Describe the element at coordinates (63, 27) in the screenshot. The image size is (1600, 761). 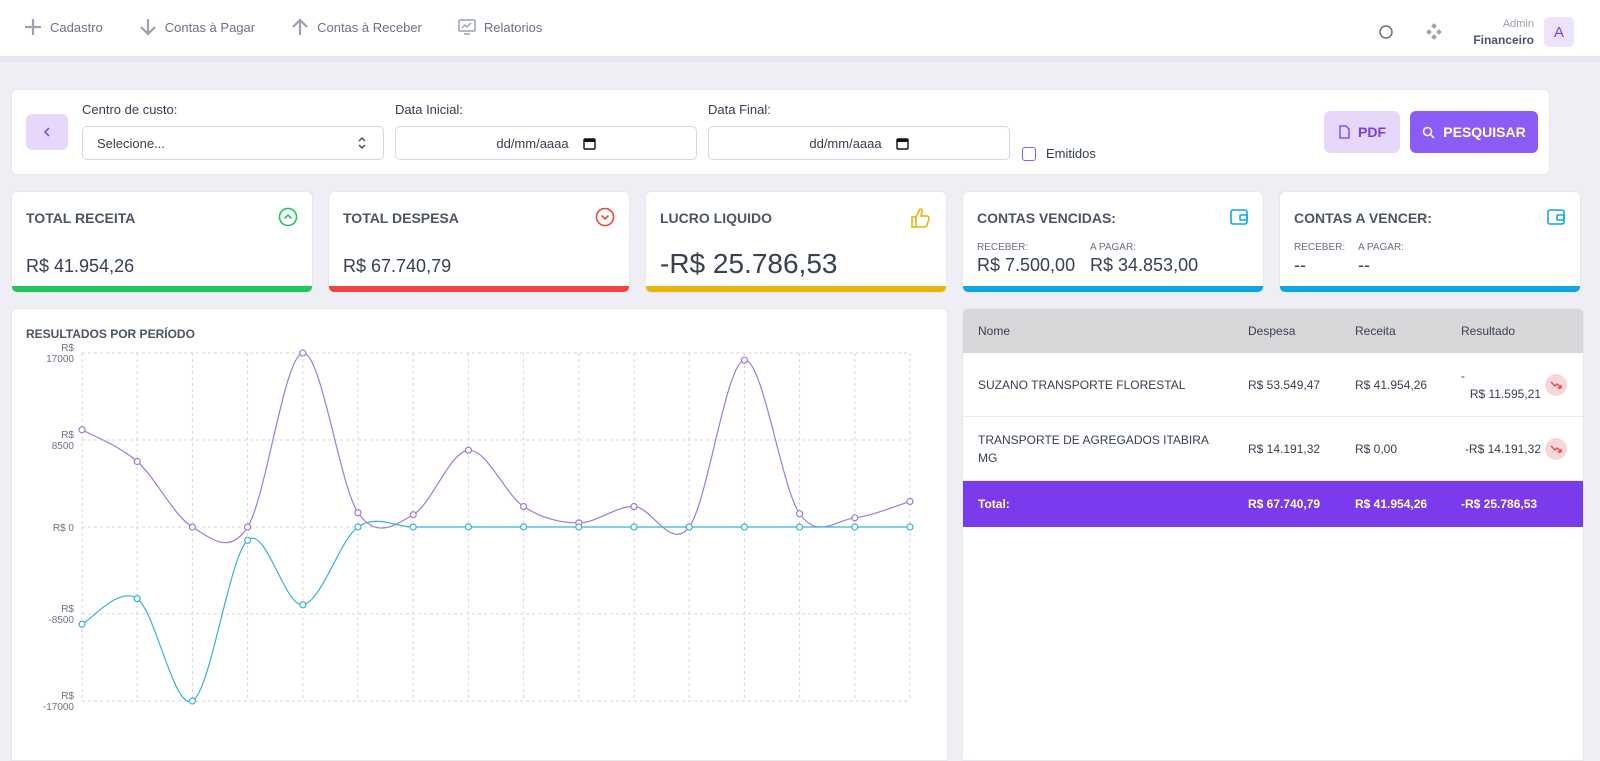
I see `nav-cadastro: Cadastro` at that location.